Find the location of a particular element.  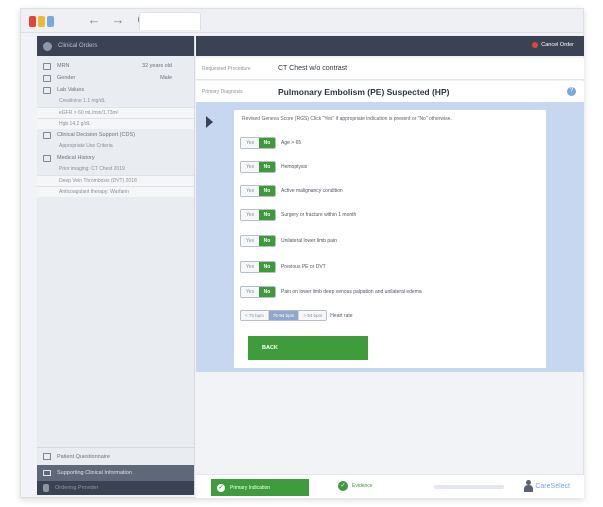

list-item: Prior imaging: CT Chest 2019 is located at coordinates (92, 169).